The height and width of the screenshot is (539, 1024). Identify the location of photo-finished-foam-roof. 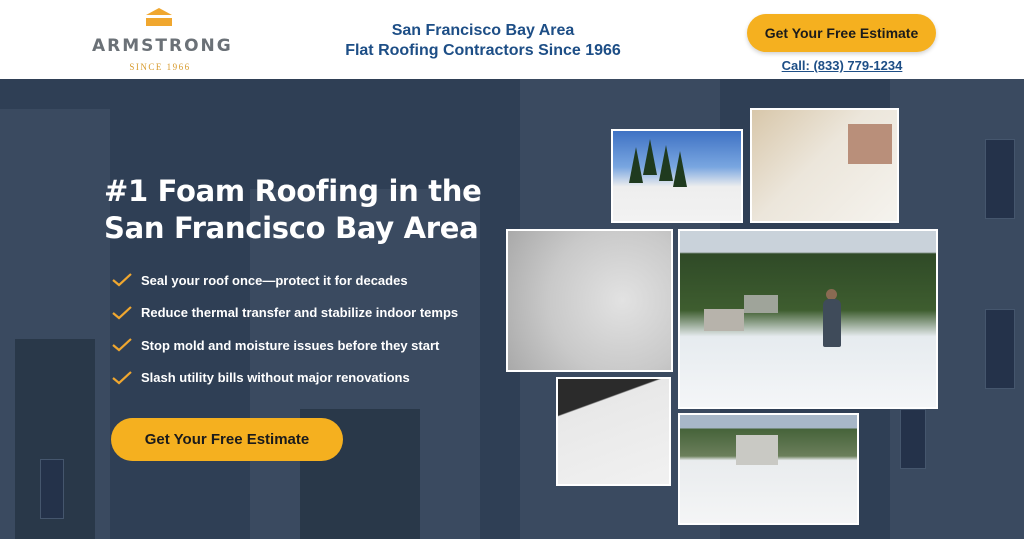
(768, 469).